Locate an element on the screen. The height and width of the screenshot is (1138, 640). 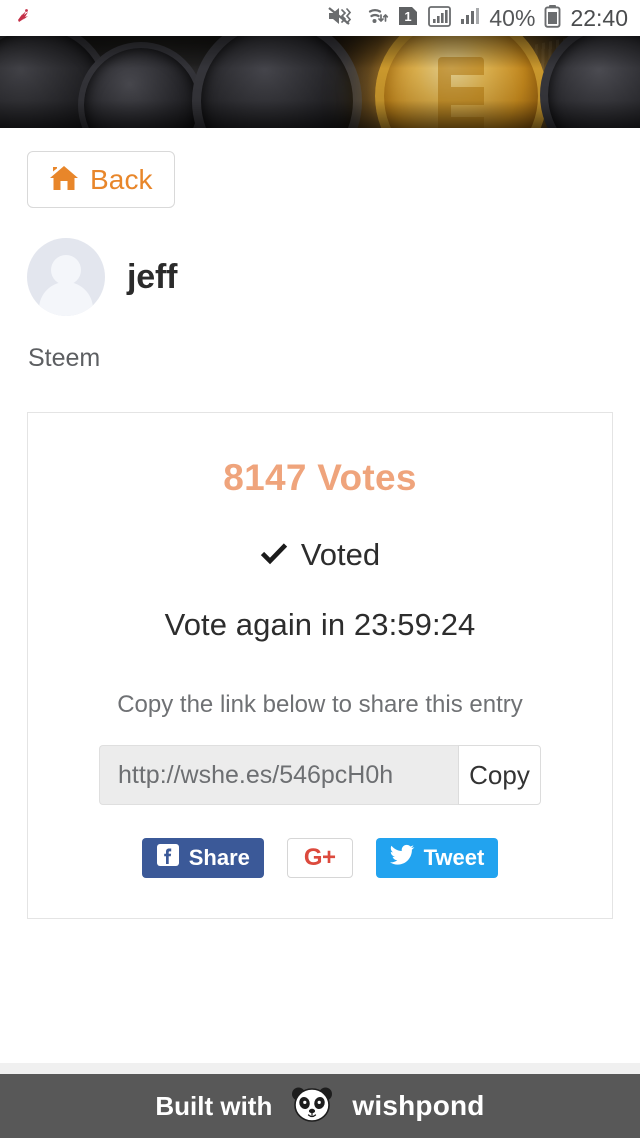
built-with-label: Built with is located at coordinates (214, 1105).